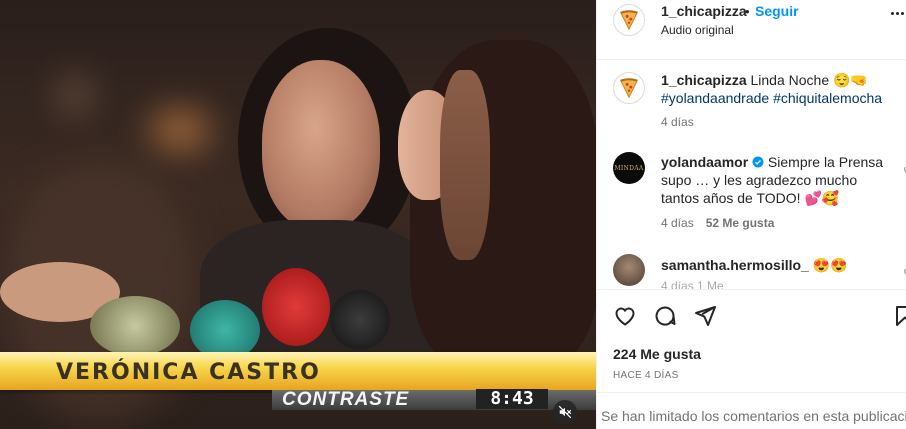 Image resolution: width=906 pixels, height=429 pixels. I want to click on comment-meta: 4 días 52 Me gusta, so click(717, 223).